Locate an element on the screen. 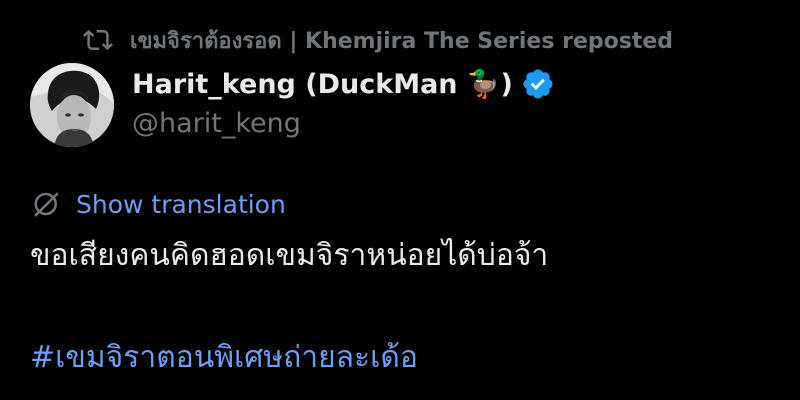  author-display-name: Harit_keng (DuckMan 🦆) is located at coordinates (322, 84).